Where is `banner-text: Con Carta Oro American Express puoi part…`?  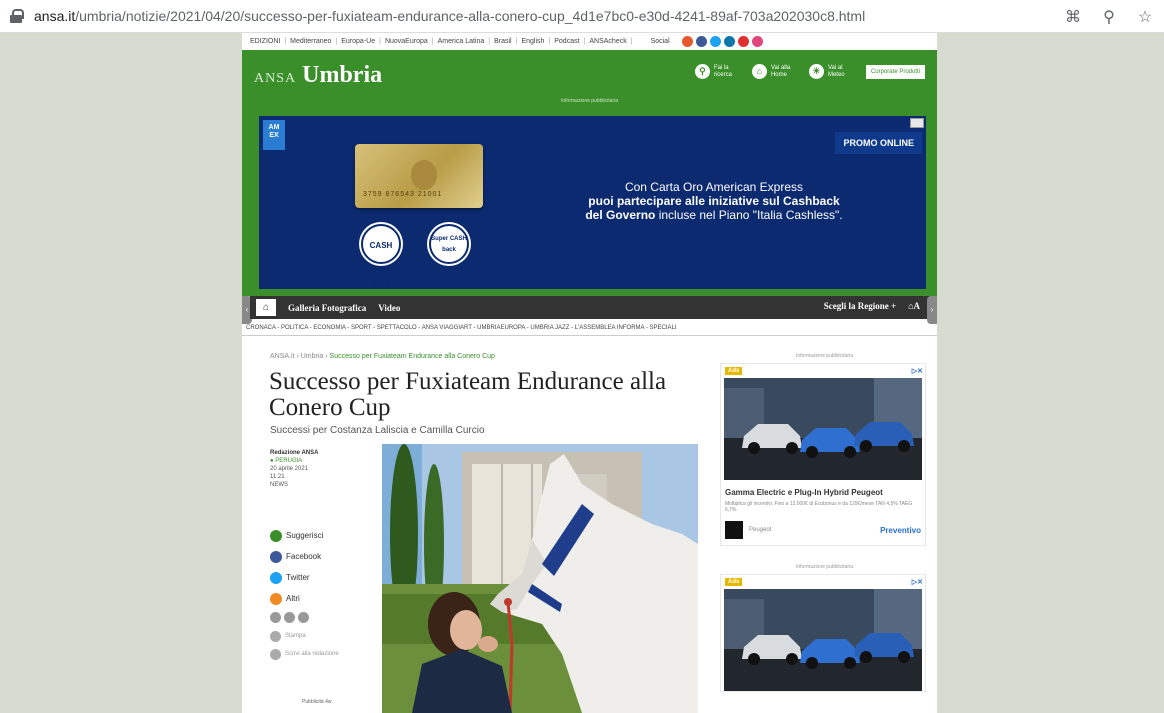
banner-text: Con Carta Oro American Express puoi part… is located at coordinates (714, 201).